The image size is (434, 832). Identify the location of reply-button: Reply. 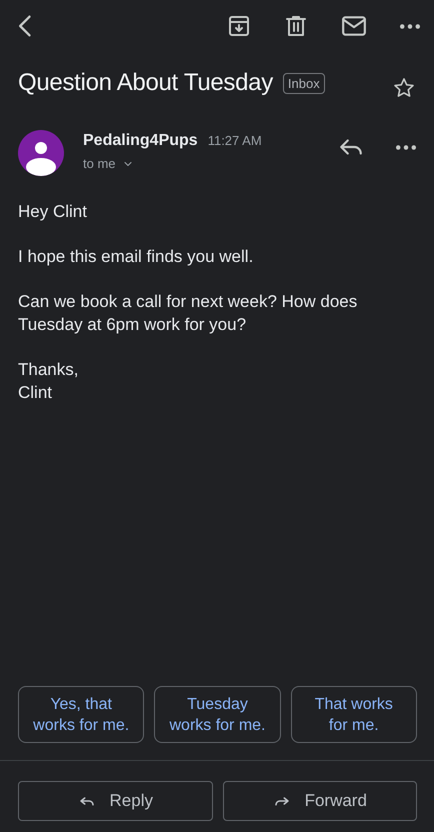
(115, 801).